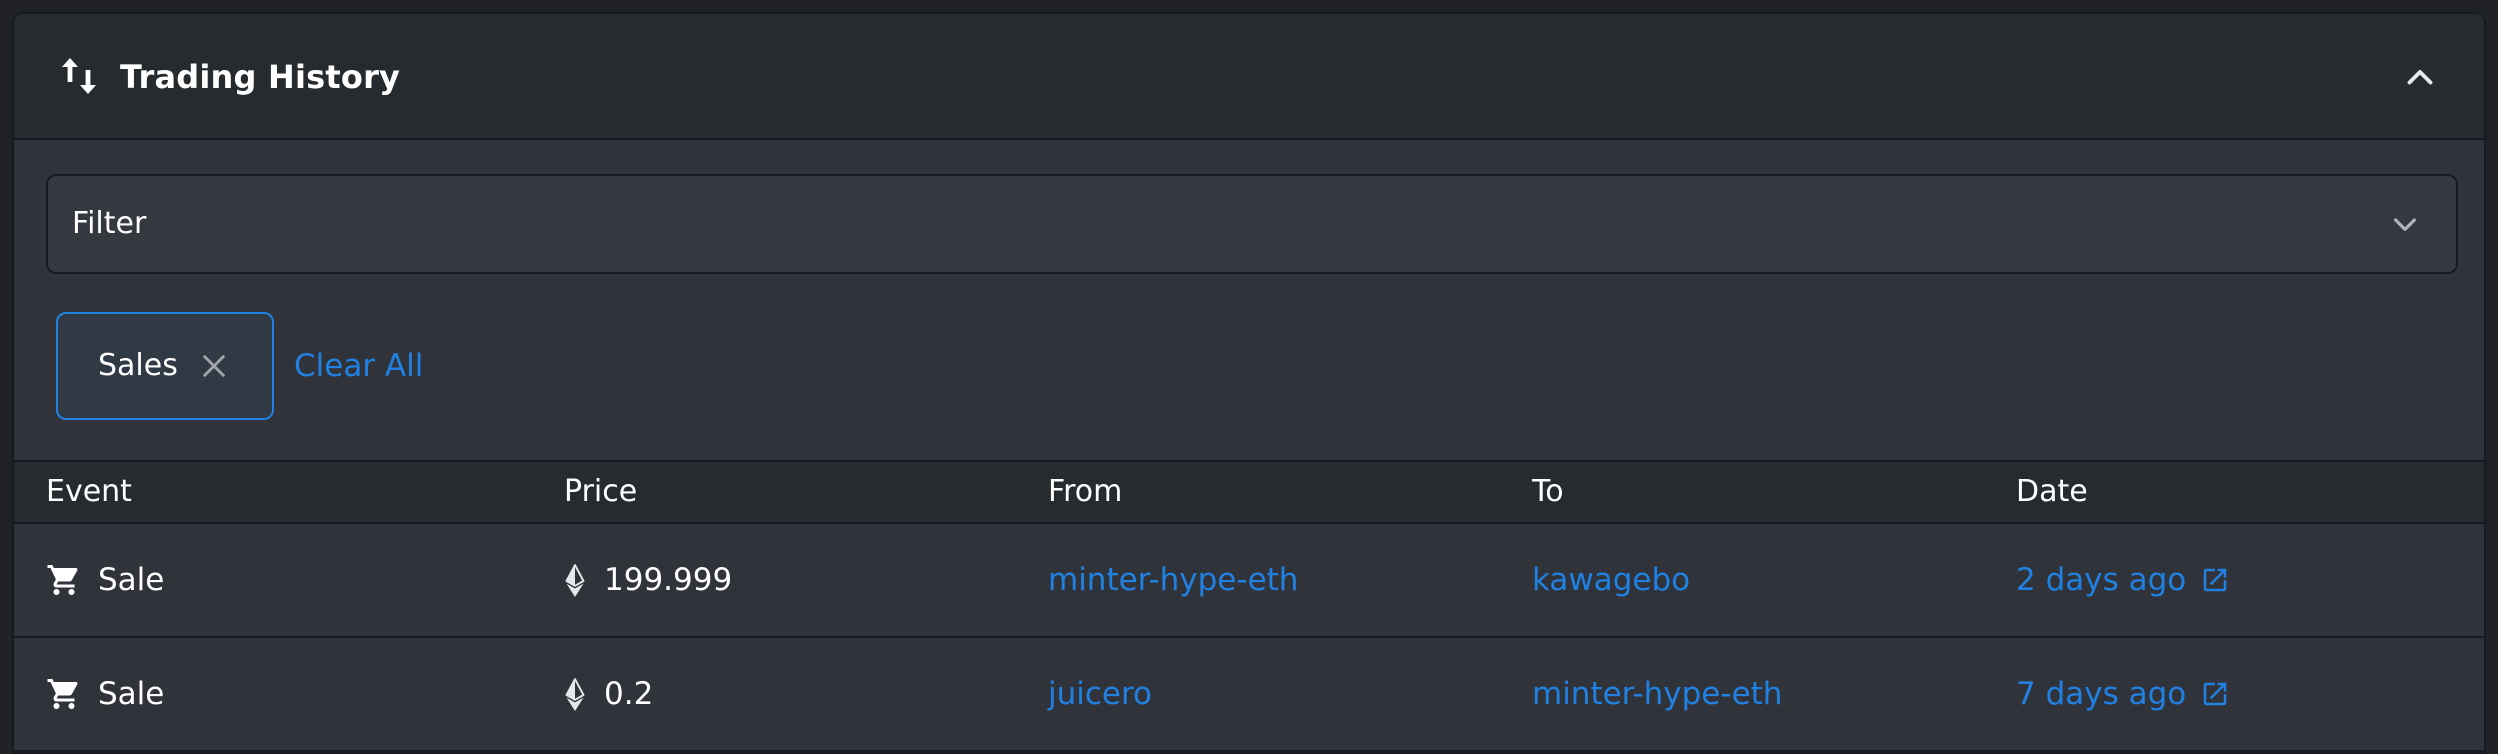  I want to click on panel-title: Trading History, so click(260, 77).